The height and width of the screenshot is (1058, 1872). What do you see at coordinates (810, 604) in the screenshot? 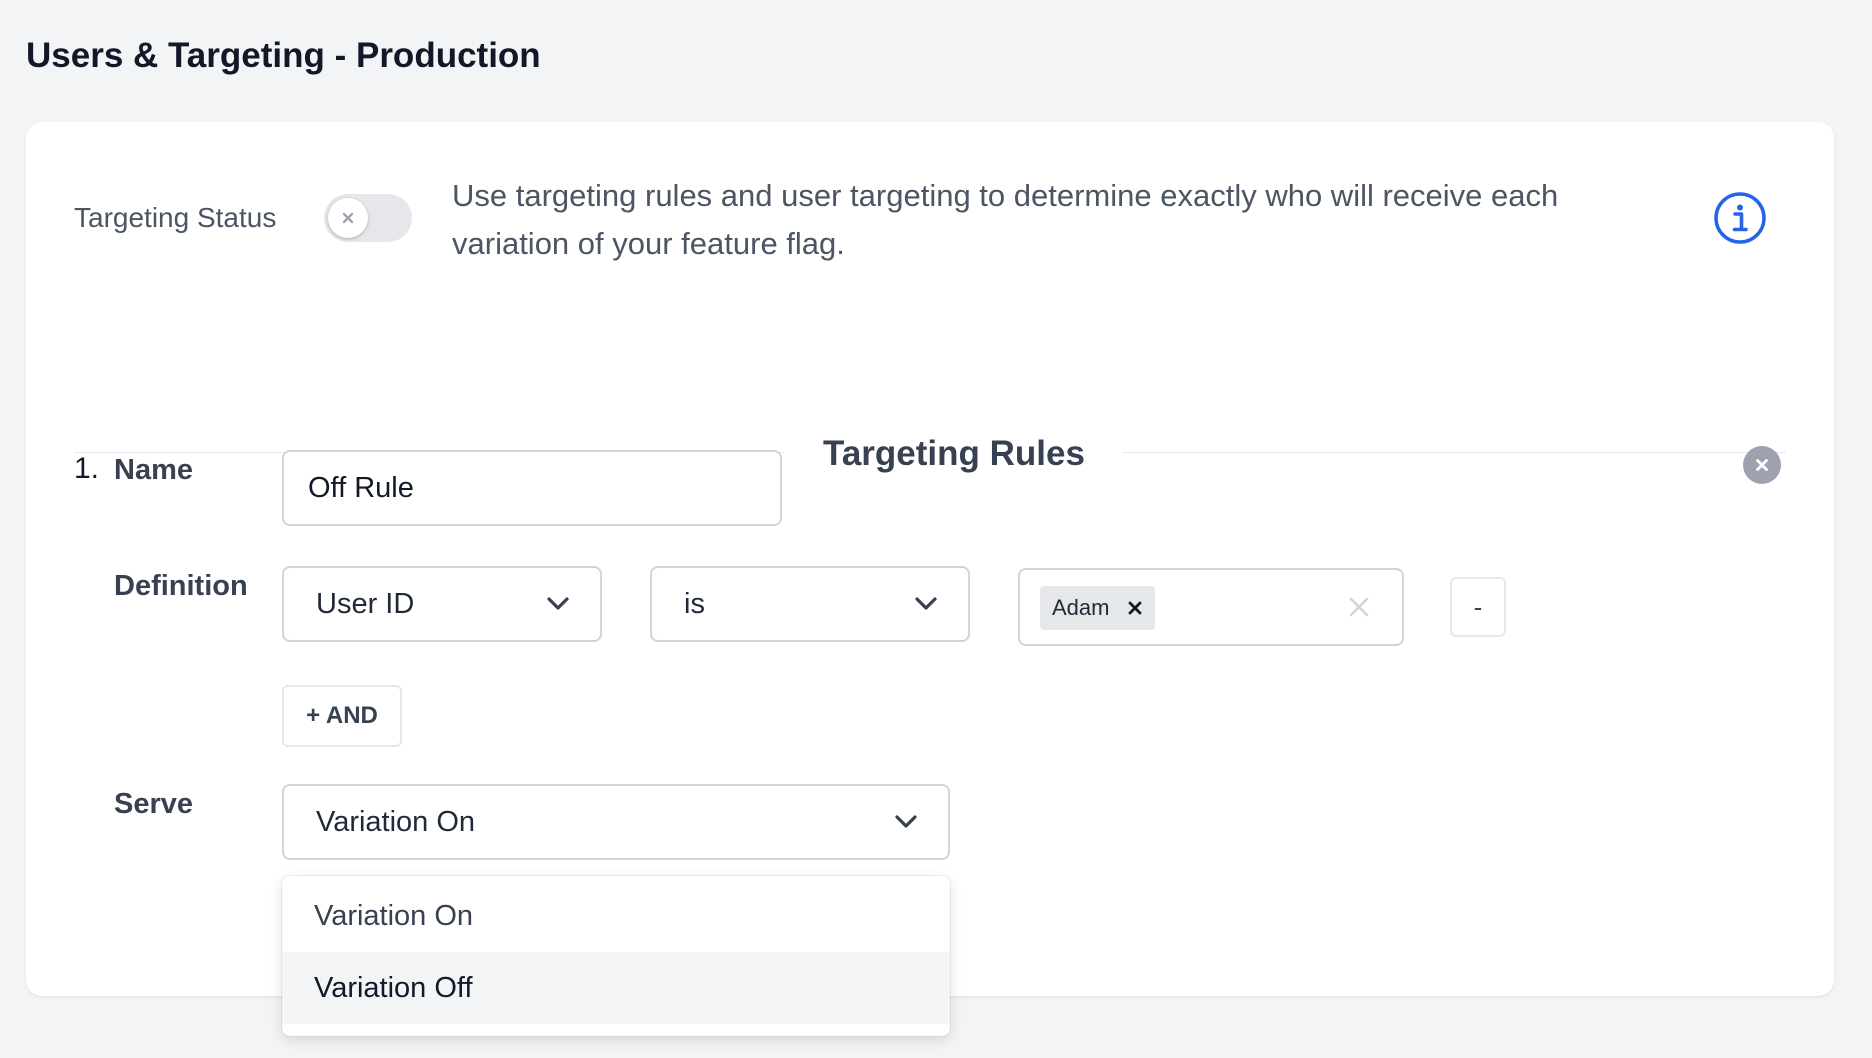
I see `operator-select: is` at bounding box center [810, 604].